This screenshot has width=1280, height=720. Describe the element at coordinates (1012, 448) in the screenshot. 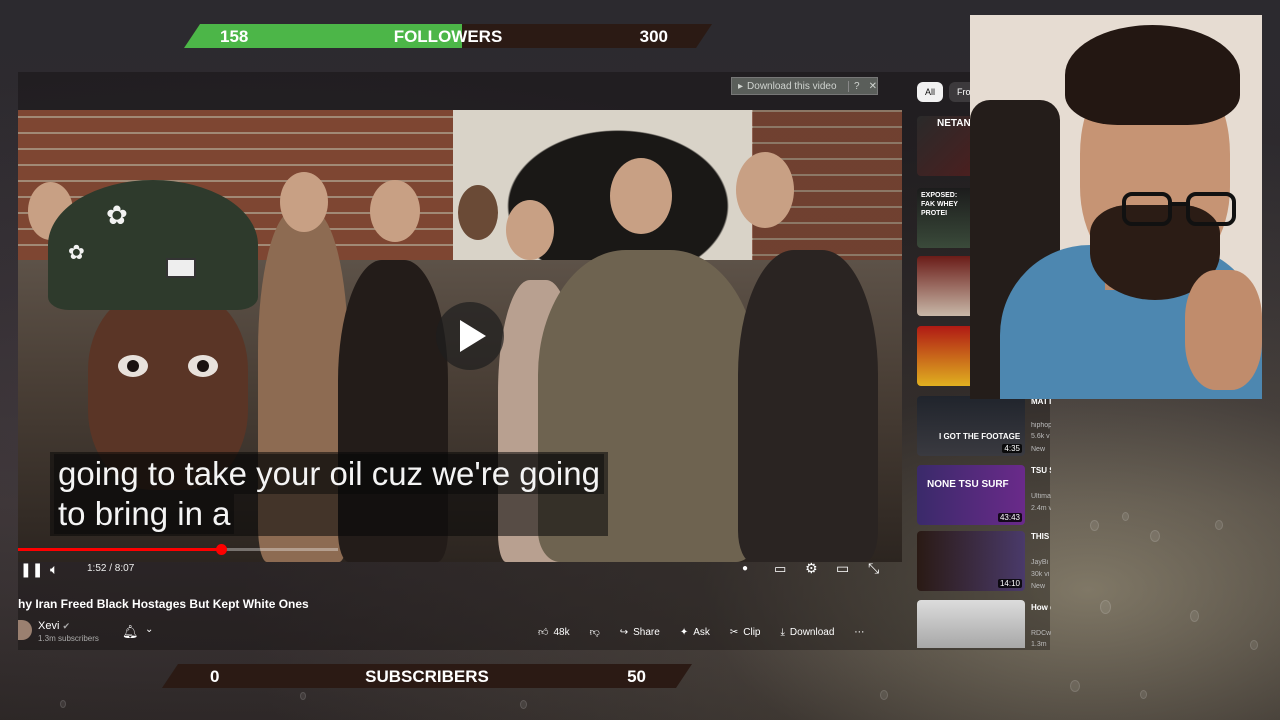

I see `video-duration: 4:35` at that location.